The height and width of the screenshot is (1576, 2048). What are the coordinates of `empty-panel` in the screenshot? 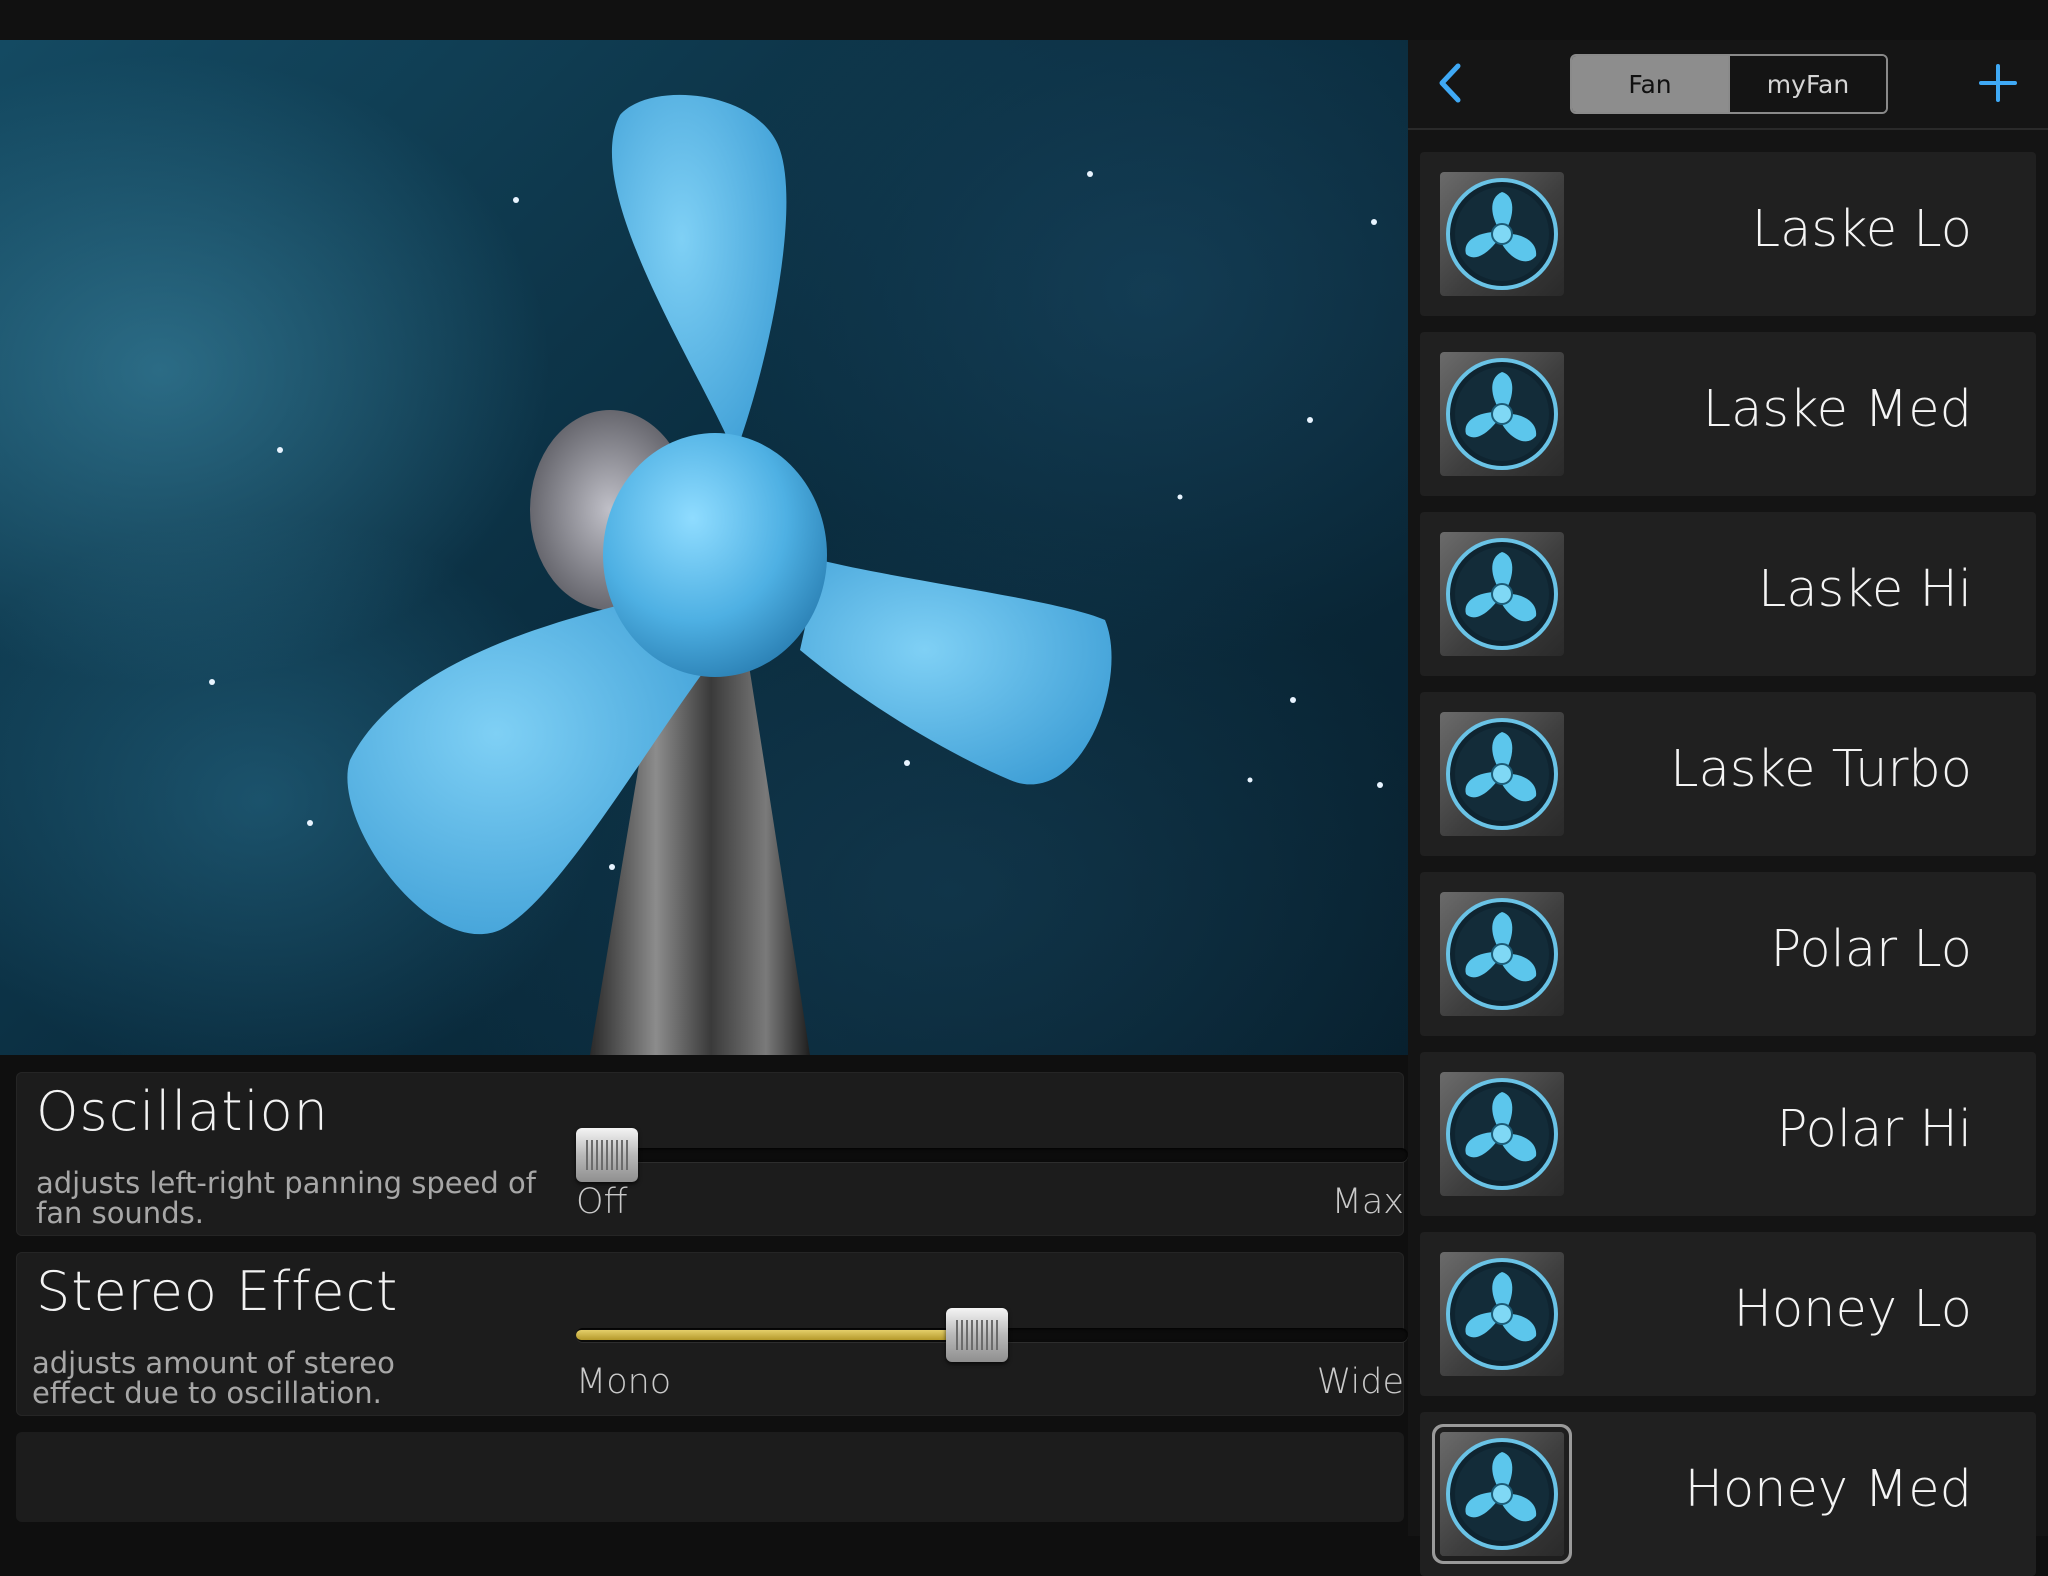 It's located at (710, 1477).